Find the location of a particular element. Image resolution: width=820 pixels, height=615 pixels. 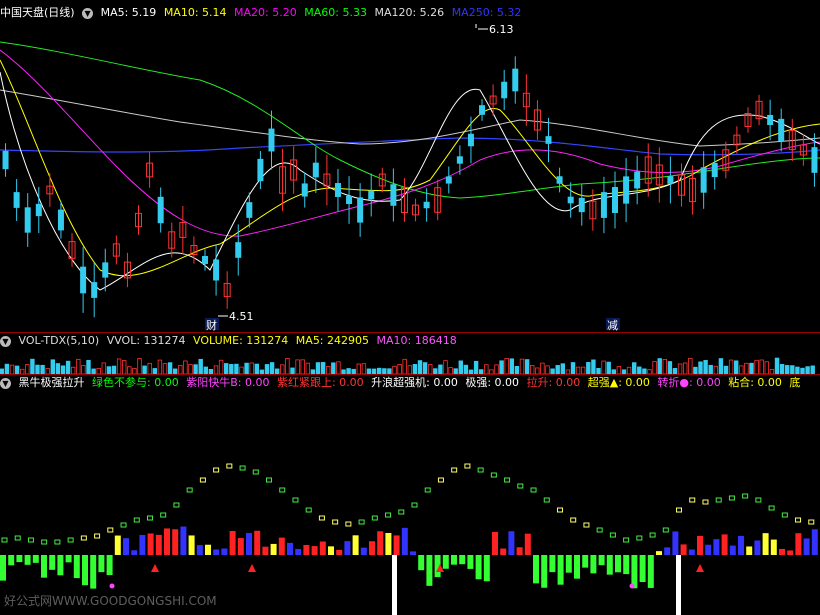

volume-chart is located at coordinates (410, 361).